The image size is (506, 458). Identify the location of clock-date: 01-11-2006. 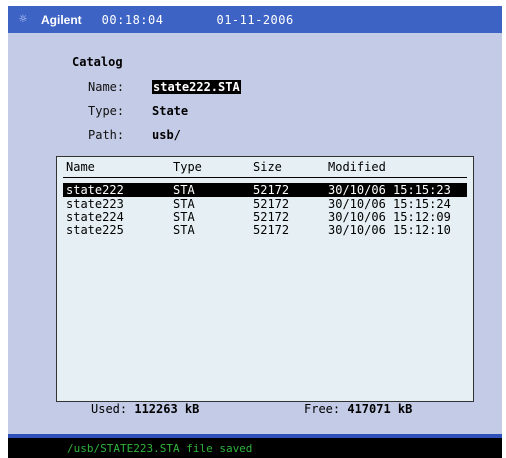
(255, 19).